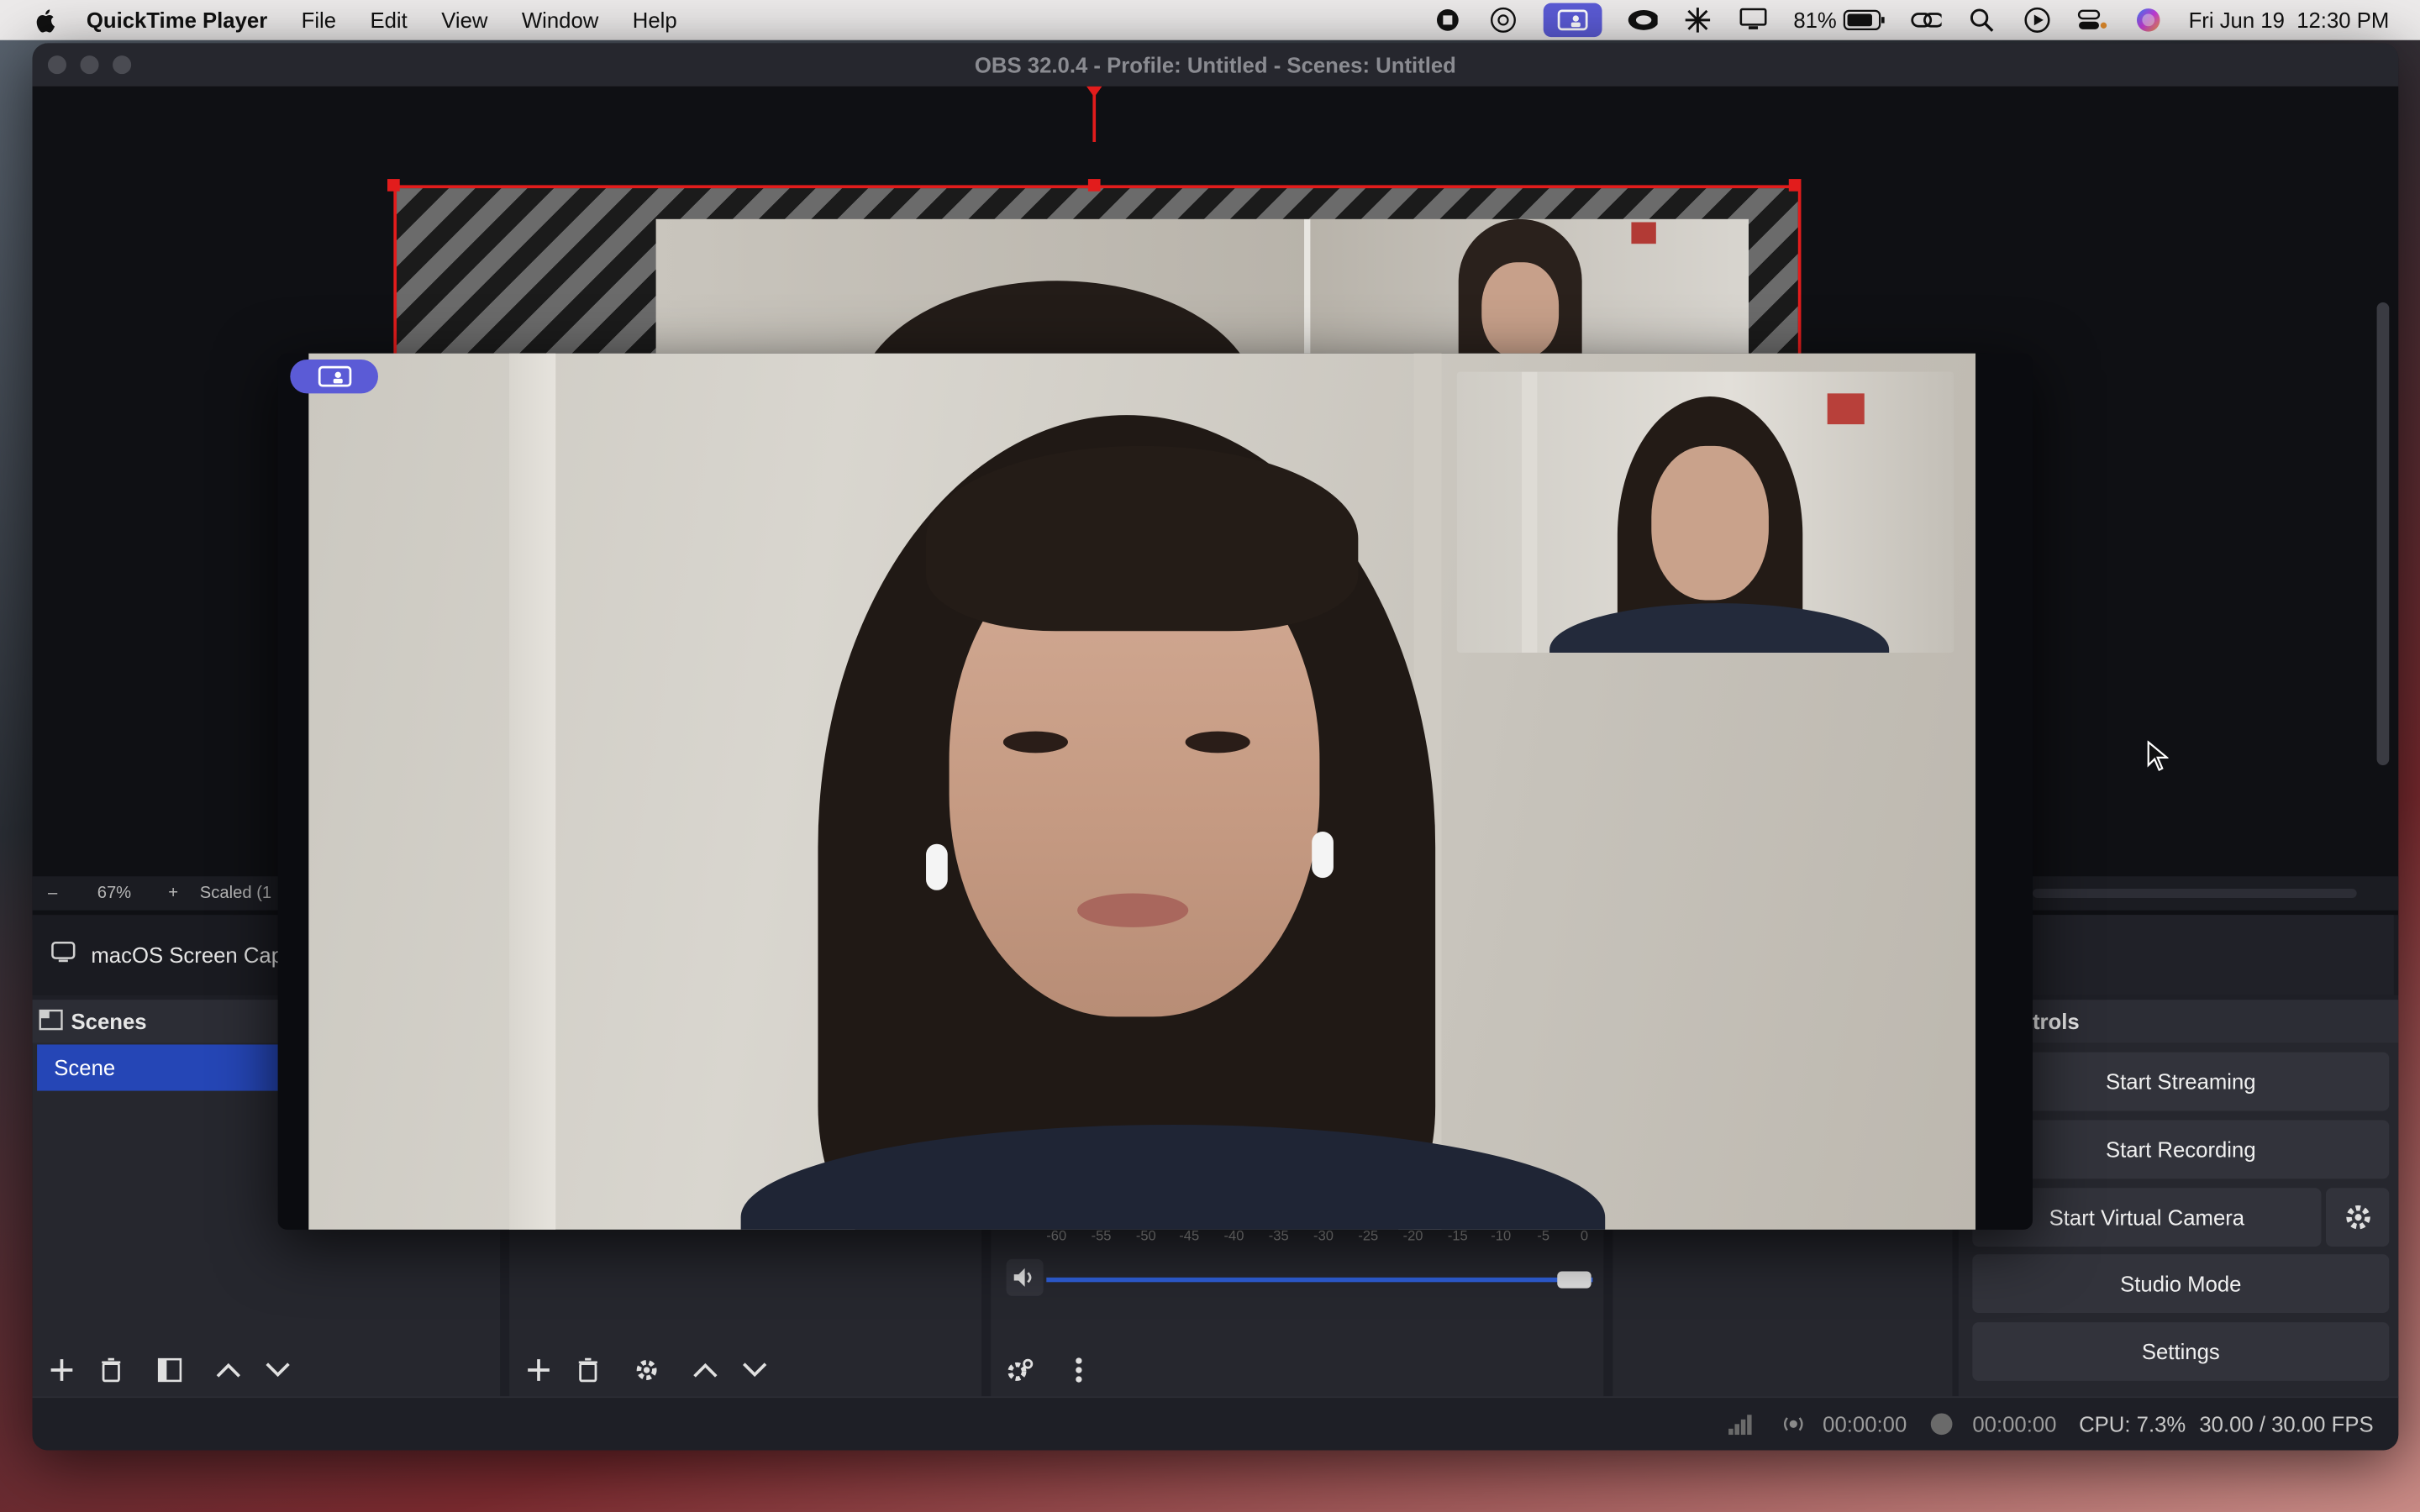 Image resolution: width=2420 pixels, height=1512 pixels. Describe the element at coordinates (1501, 1236) in the screenshot. I see `meter-tick: -10` at that location.